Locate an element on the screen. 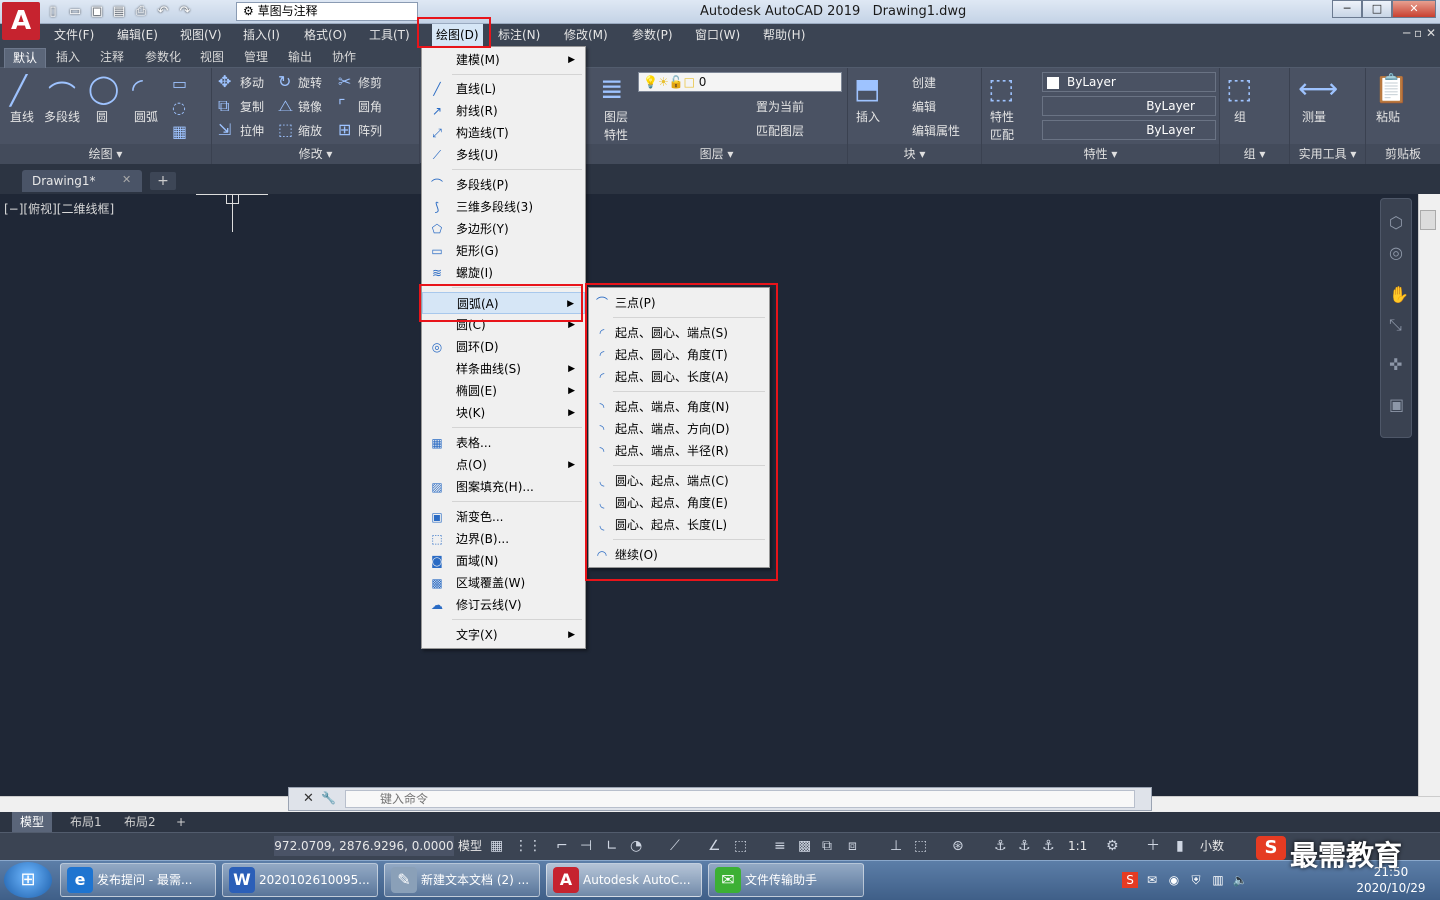  measure-icon: ⟷ is located at coordinates (1318, 88).